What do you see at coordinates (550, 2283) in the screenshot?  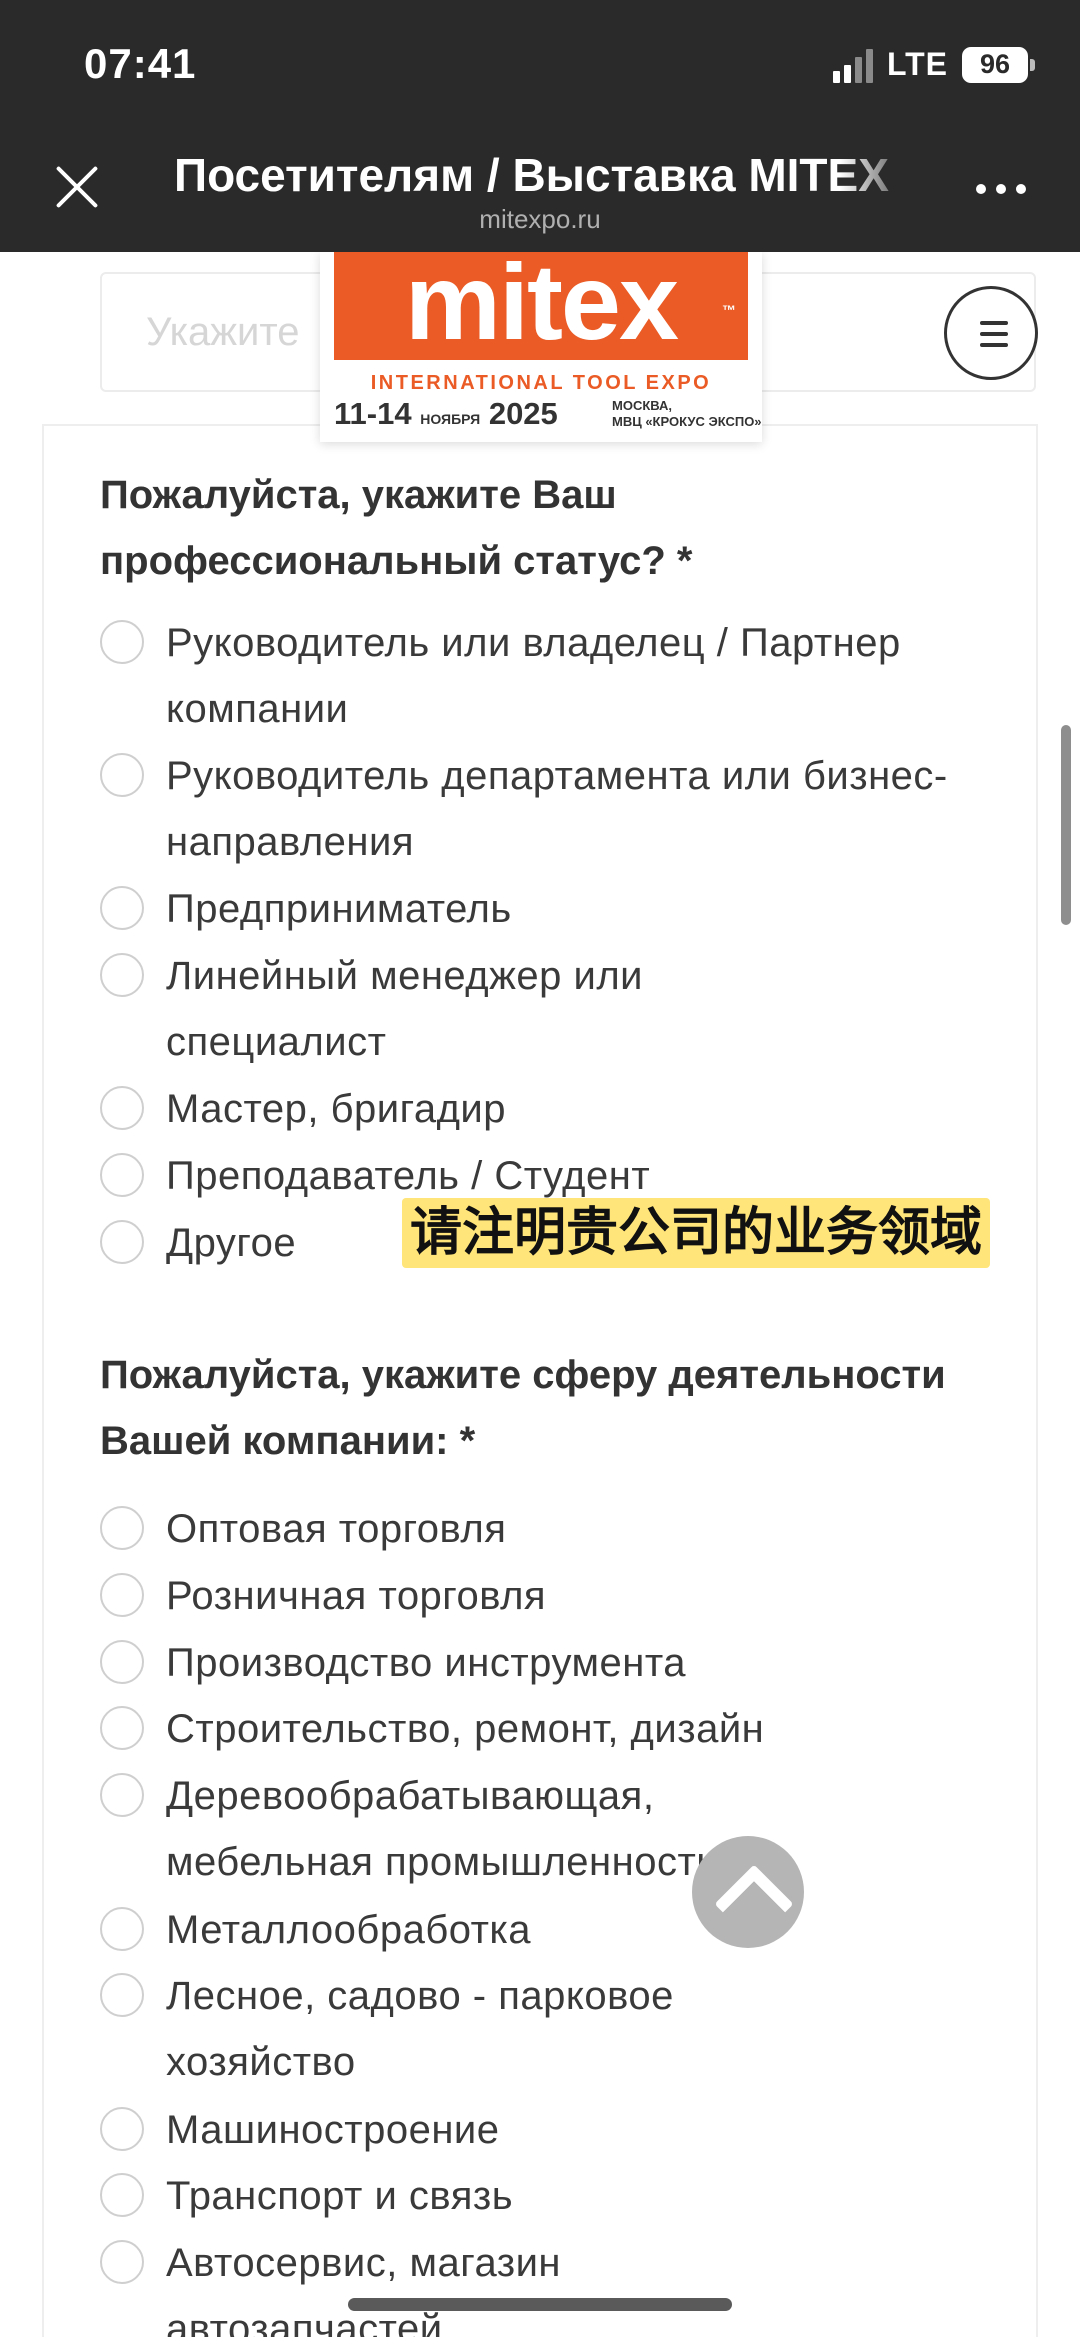 I see `sphere-option: Автосервис, магазин автозапчастей` at bounding box center [550, 2283].